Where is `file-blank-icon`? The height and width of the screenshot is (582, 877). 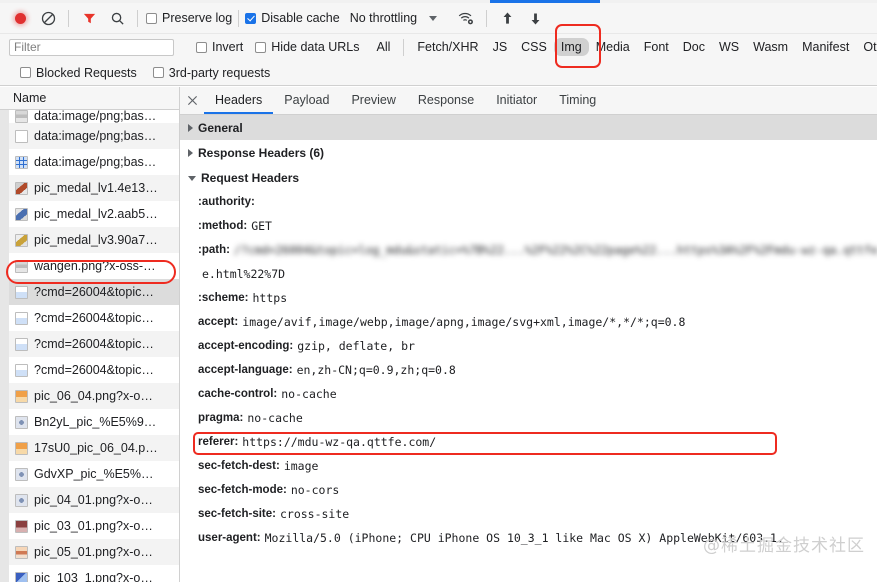 file-blank-icon is located at coordinates (21, 136).